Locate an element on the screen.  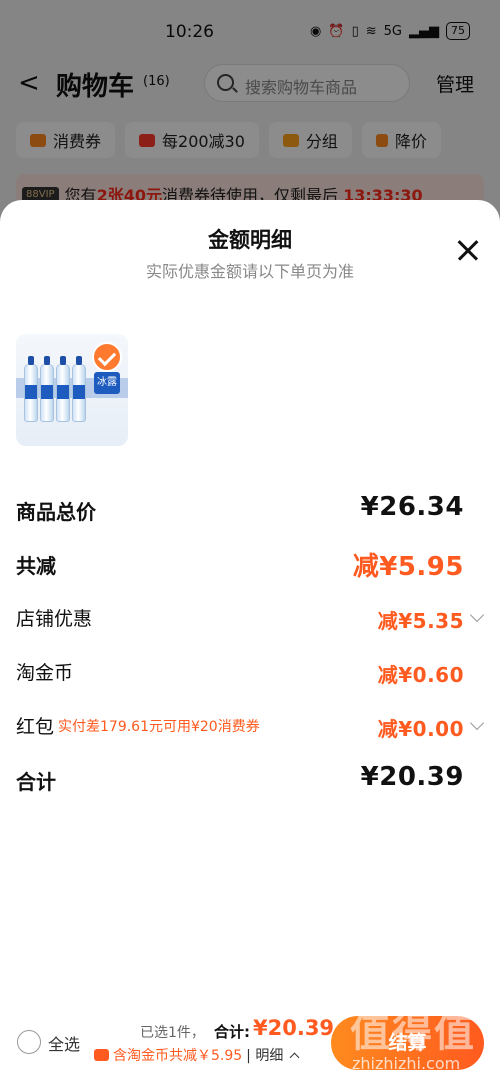
detail-link: | 明细 is located at coordinates (264, 1055).